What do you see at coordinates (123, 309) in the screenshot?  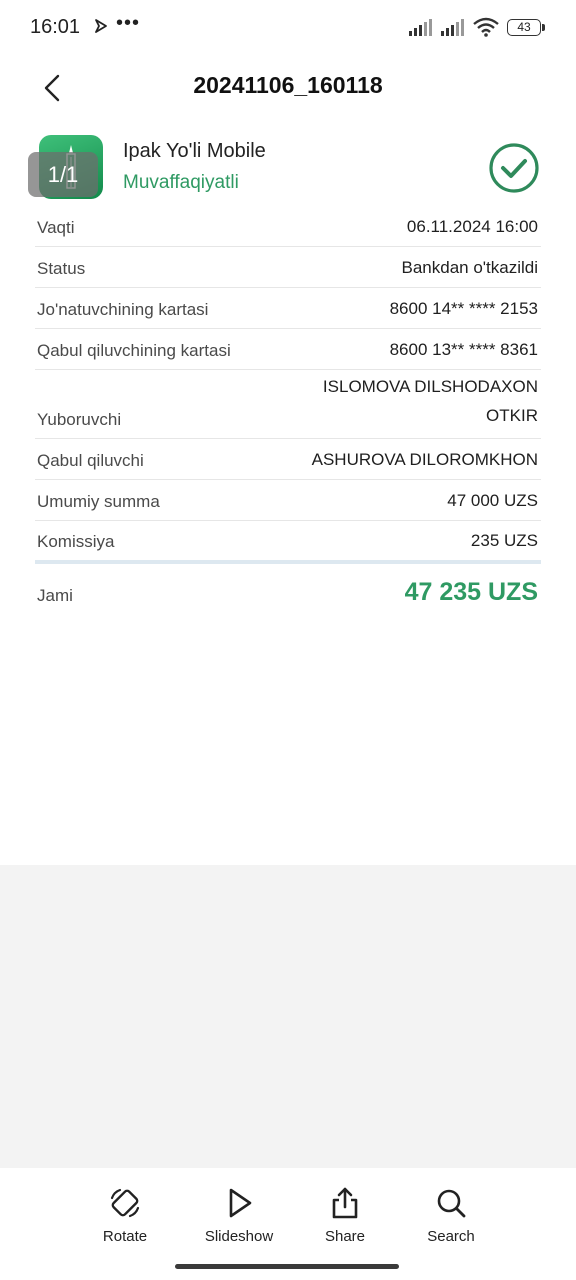 I see `detail-label: Jo'natuvchining kartasi` at bounding box center [123, 309].